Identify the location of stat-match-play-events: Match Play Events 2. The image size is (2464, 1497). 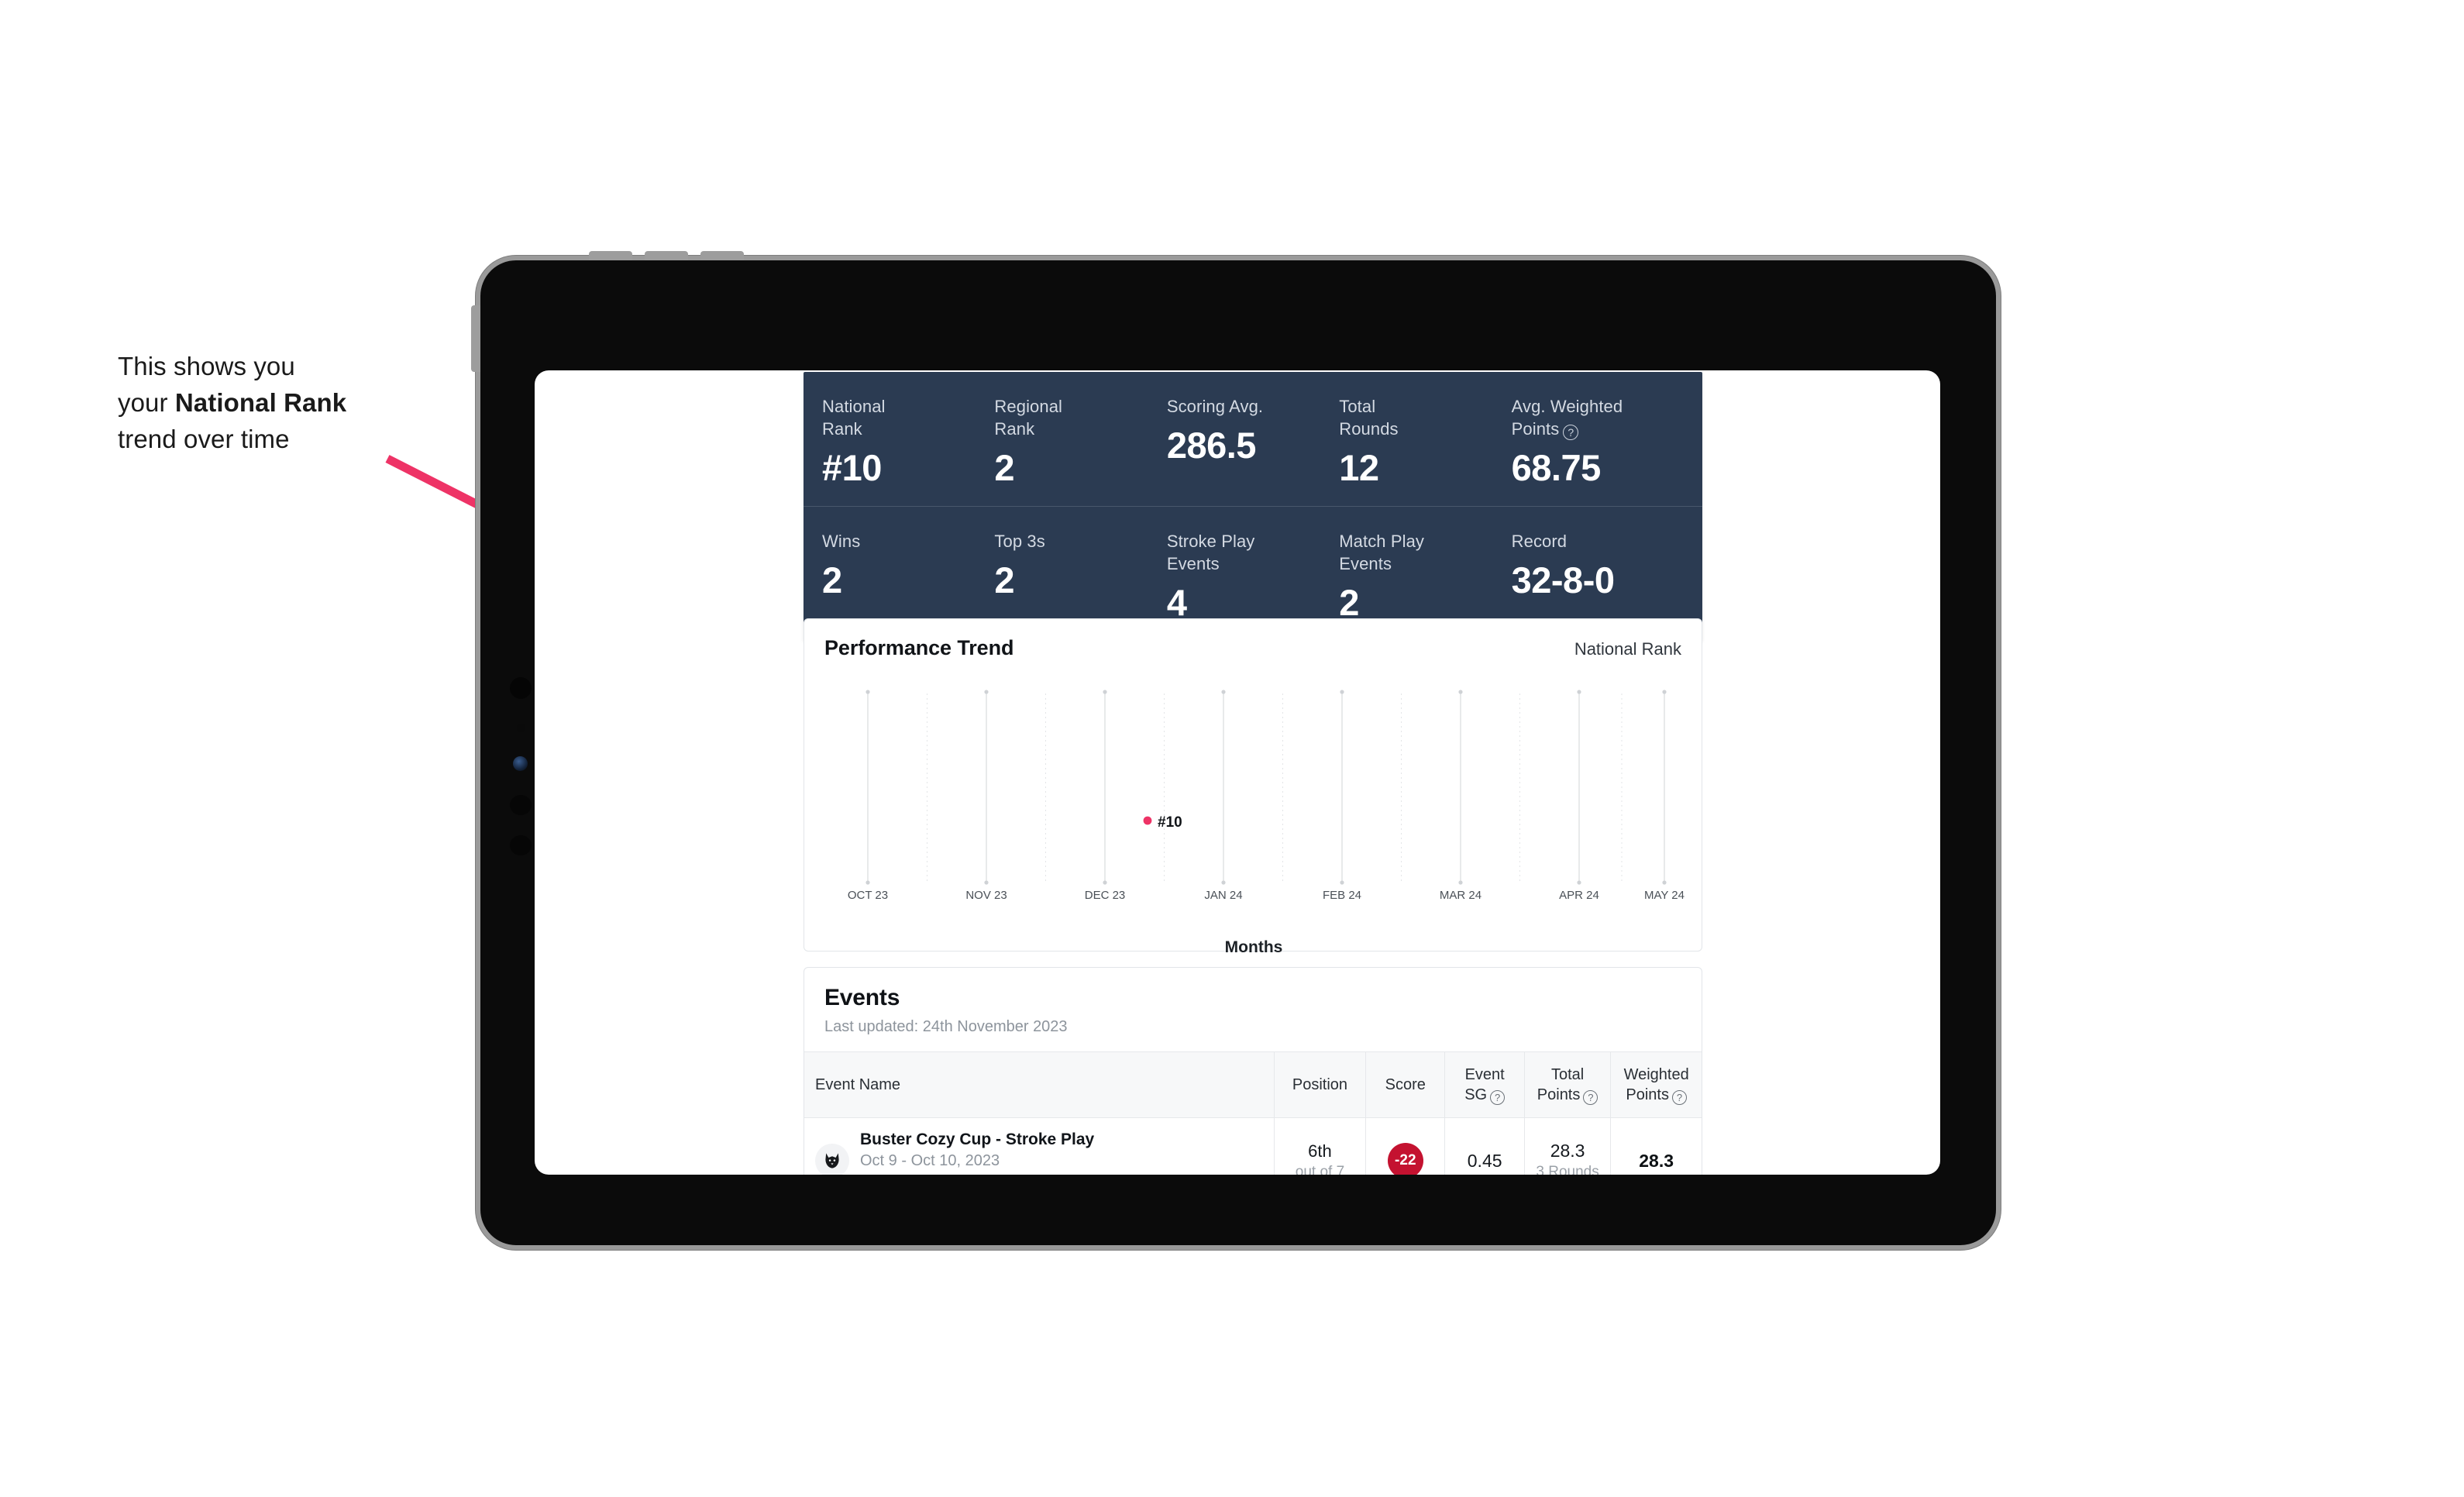
(1425, 576).